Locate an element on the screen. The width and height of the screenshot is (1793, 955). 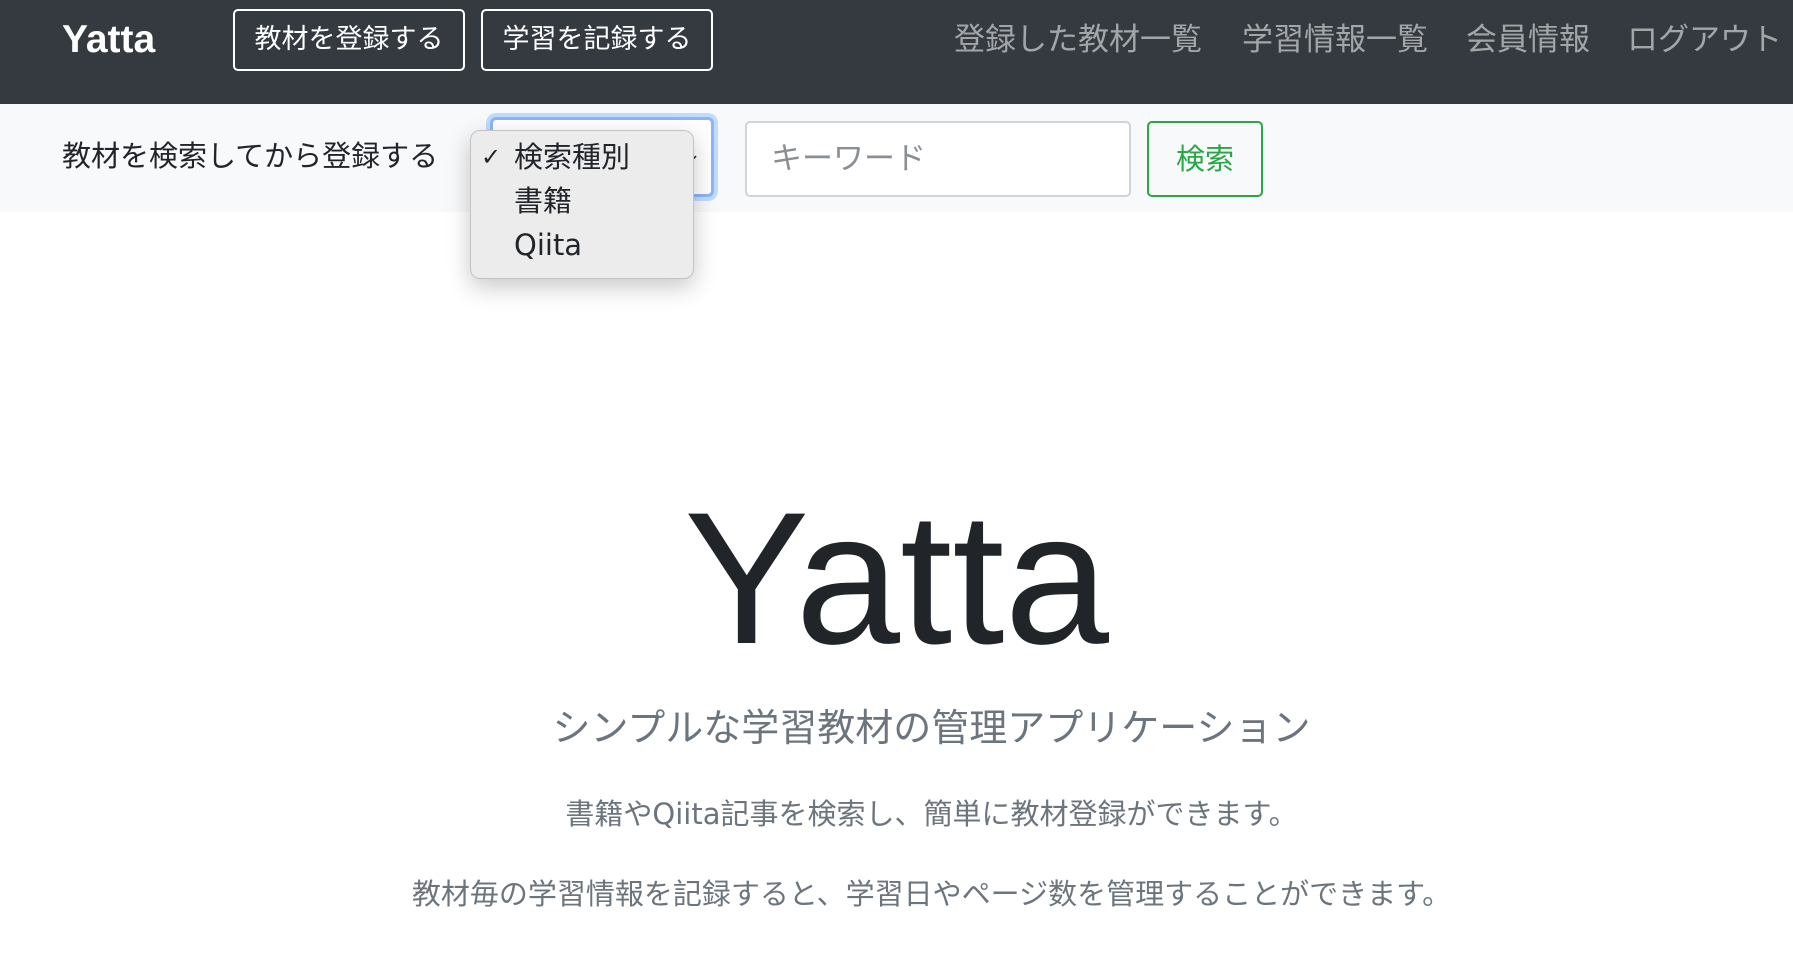
nav-link-study-list: 学習情報一覧 is located at coordinates (1335, 40).